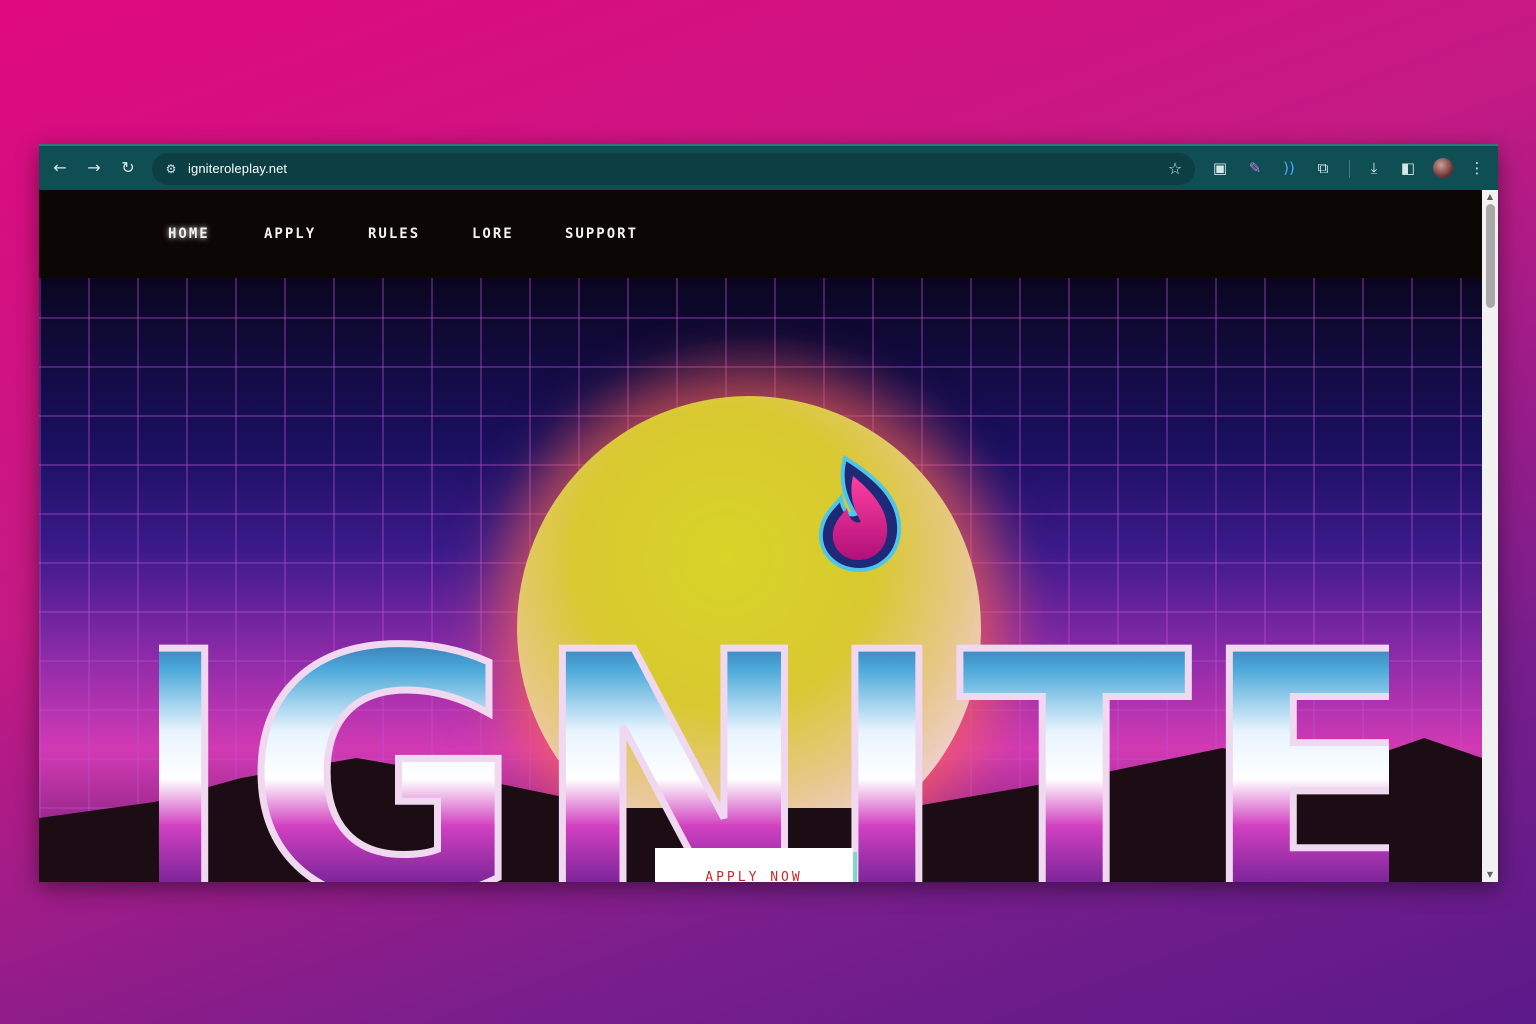 The width and height of the screenshot is (1536, 1024). Describe the element at coordinates (394, 234) in the screenshot. I see `nav-rules: RULES` at that location.